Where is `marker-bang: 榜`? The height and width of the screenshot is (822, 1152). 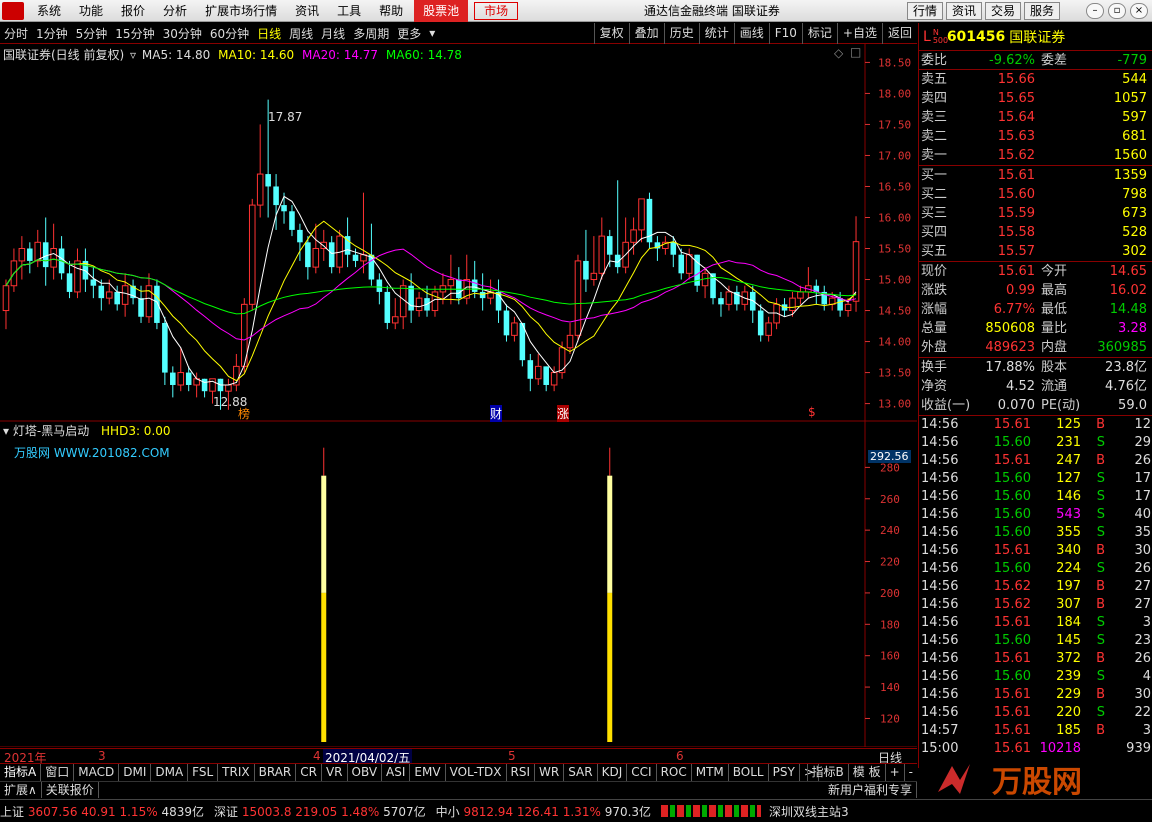
marker-bang: 榜 is located at coordinates (244, 413).